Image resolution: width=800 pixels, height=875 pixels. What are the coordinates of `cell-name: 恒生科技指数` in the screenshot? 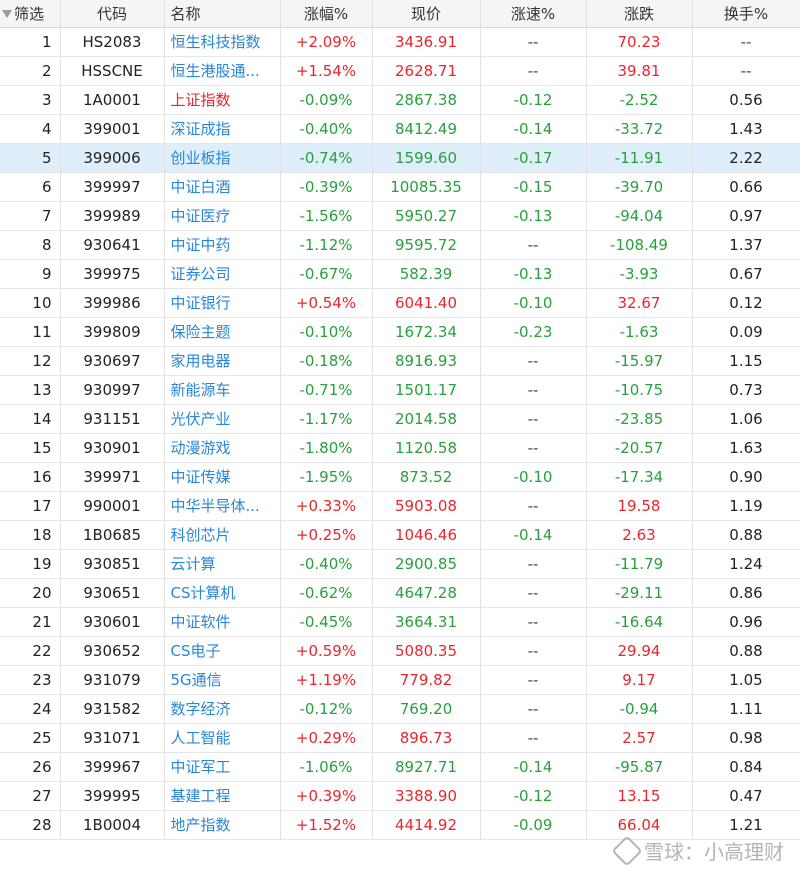 It's located at (222, 42).